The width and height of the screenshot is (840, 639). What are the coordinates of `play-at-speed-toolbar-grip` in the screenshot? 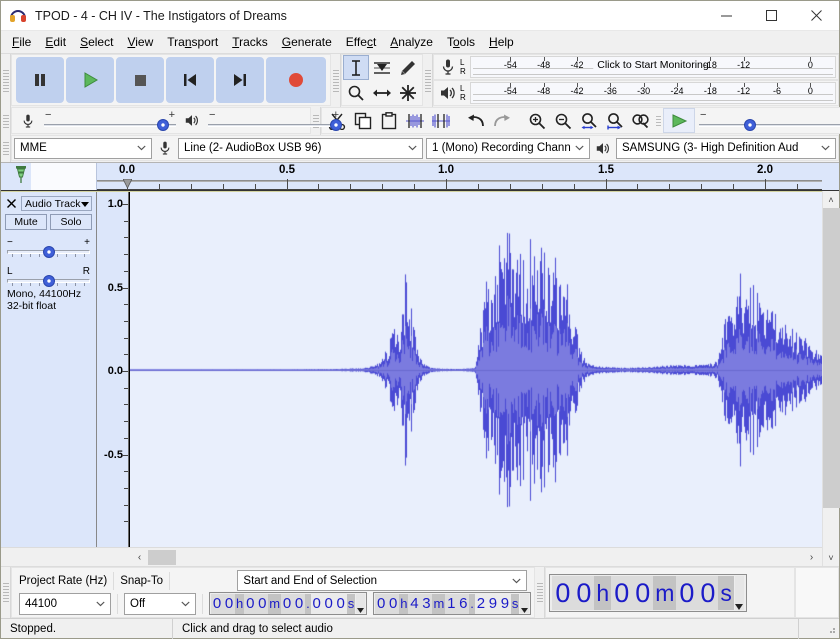 It's located at (658, 120).